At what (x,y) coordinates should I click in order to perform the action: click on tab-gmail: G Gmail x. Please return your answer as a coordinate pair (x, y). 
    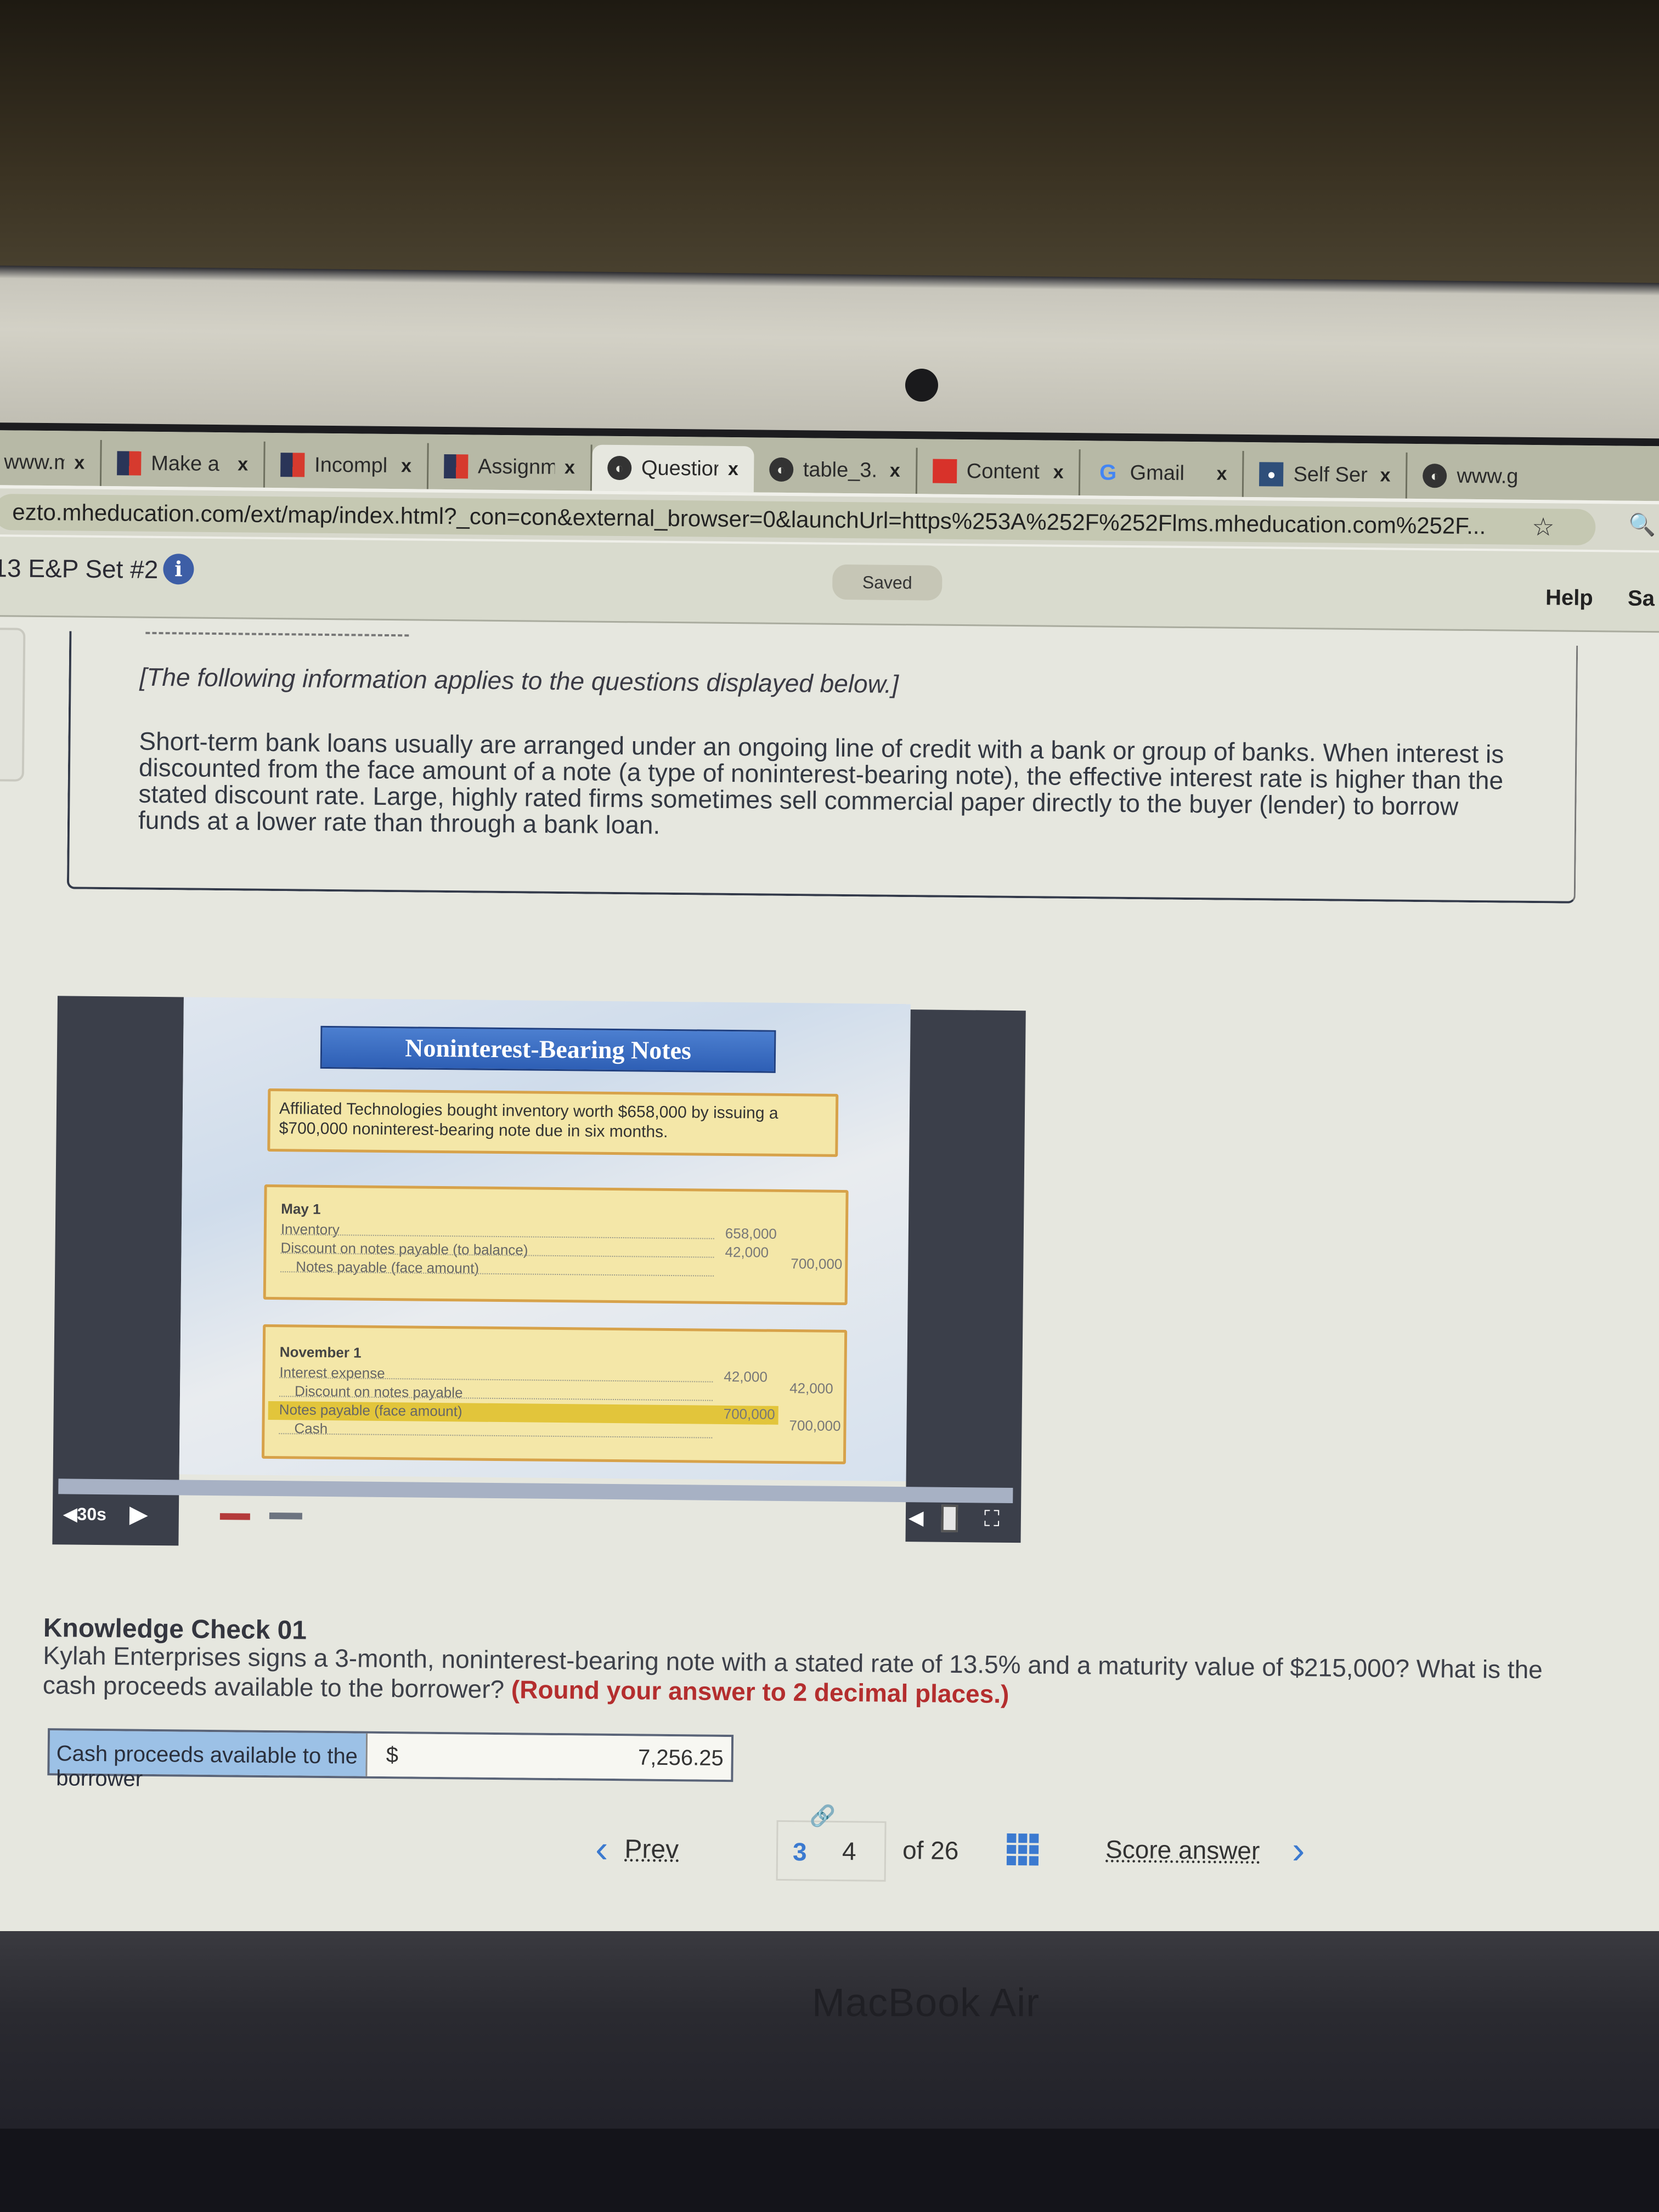
    Looking at the image, I should click on (1162, 473).